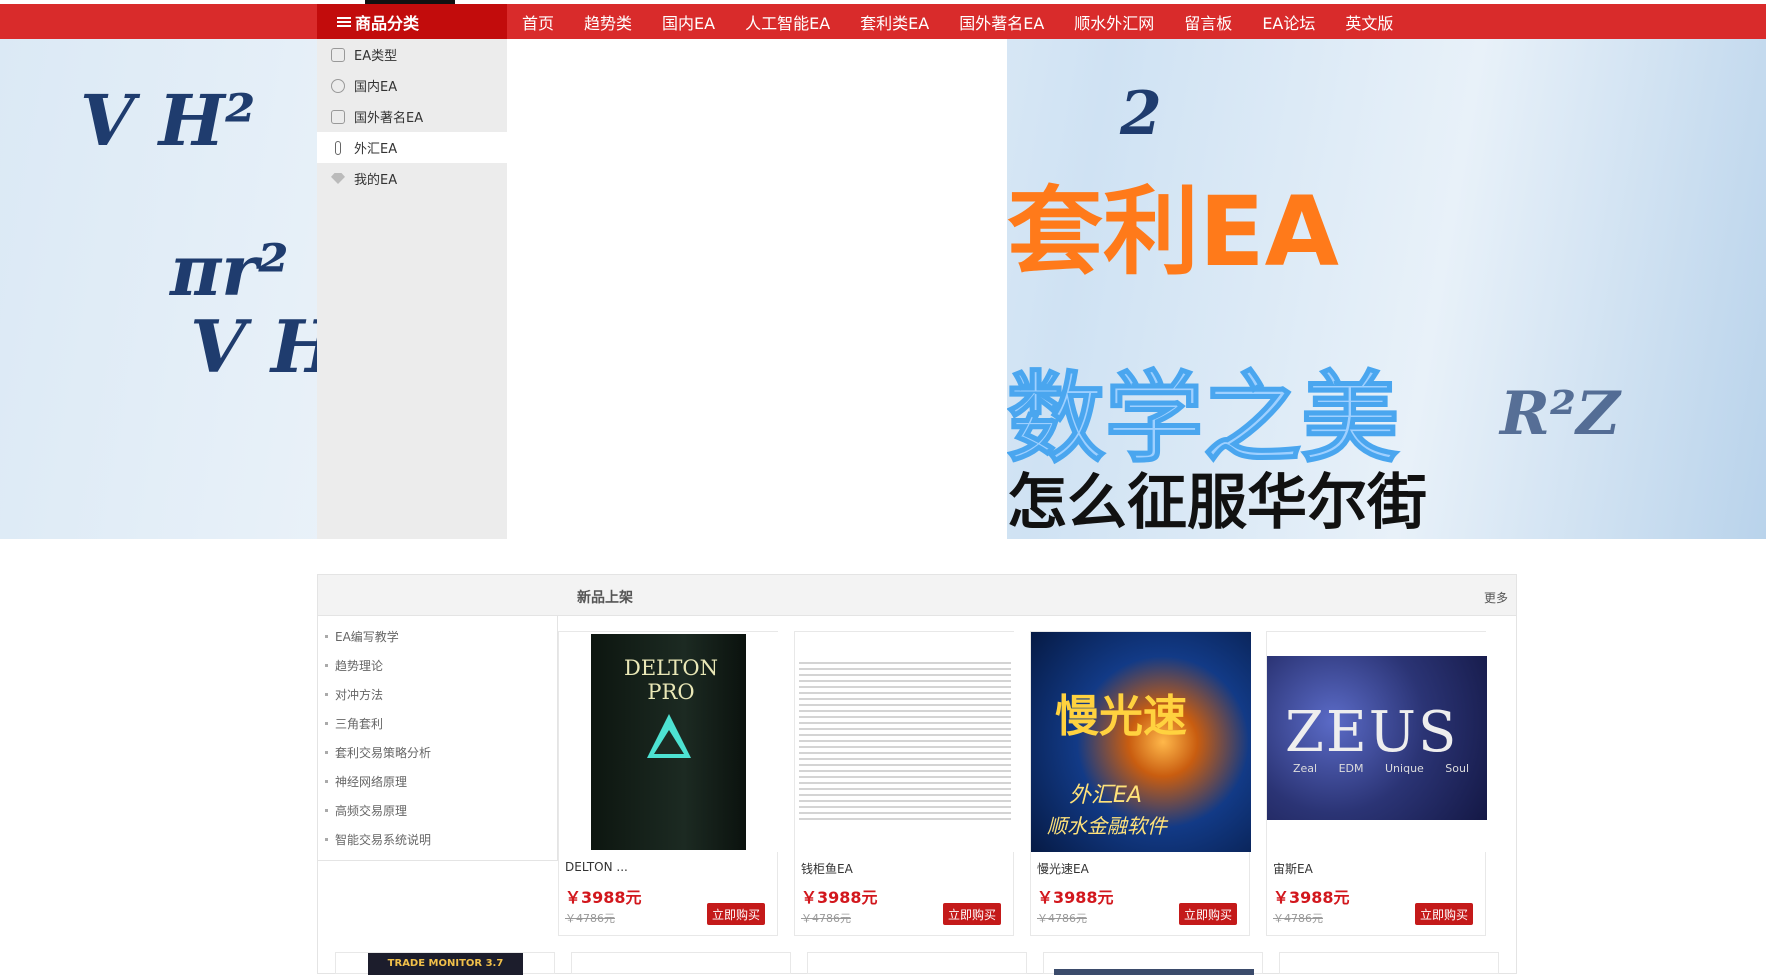 The width and height of the screenshot is (1766, 975). What do you see at coordinates (168, 120) in the screenshot?
I see `banner-formula-decoration: V H²` at bounding box center [168, 120].